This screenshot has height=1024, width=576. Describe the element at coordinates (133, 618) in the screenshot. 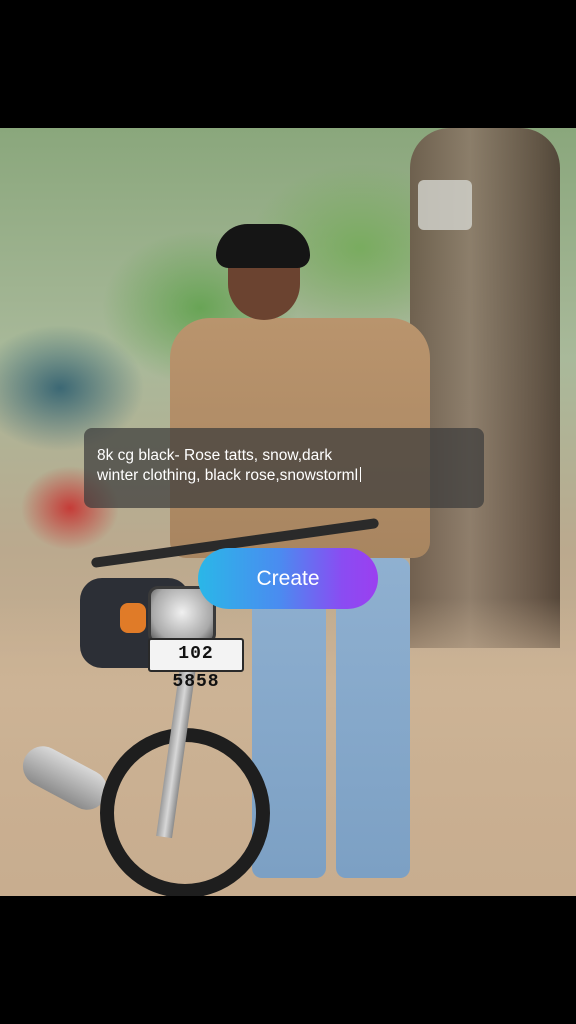

I see `turn-indicator` at that location.